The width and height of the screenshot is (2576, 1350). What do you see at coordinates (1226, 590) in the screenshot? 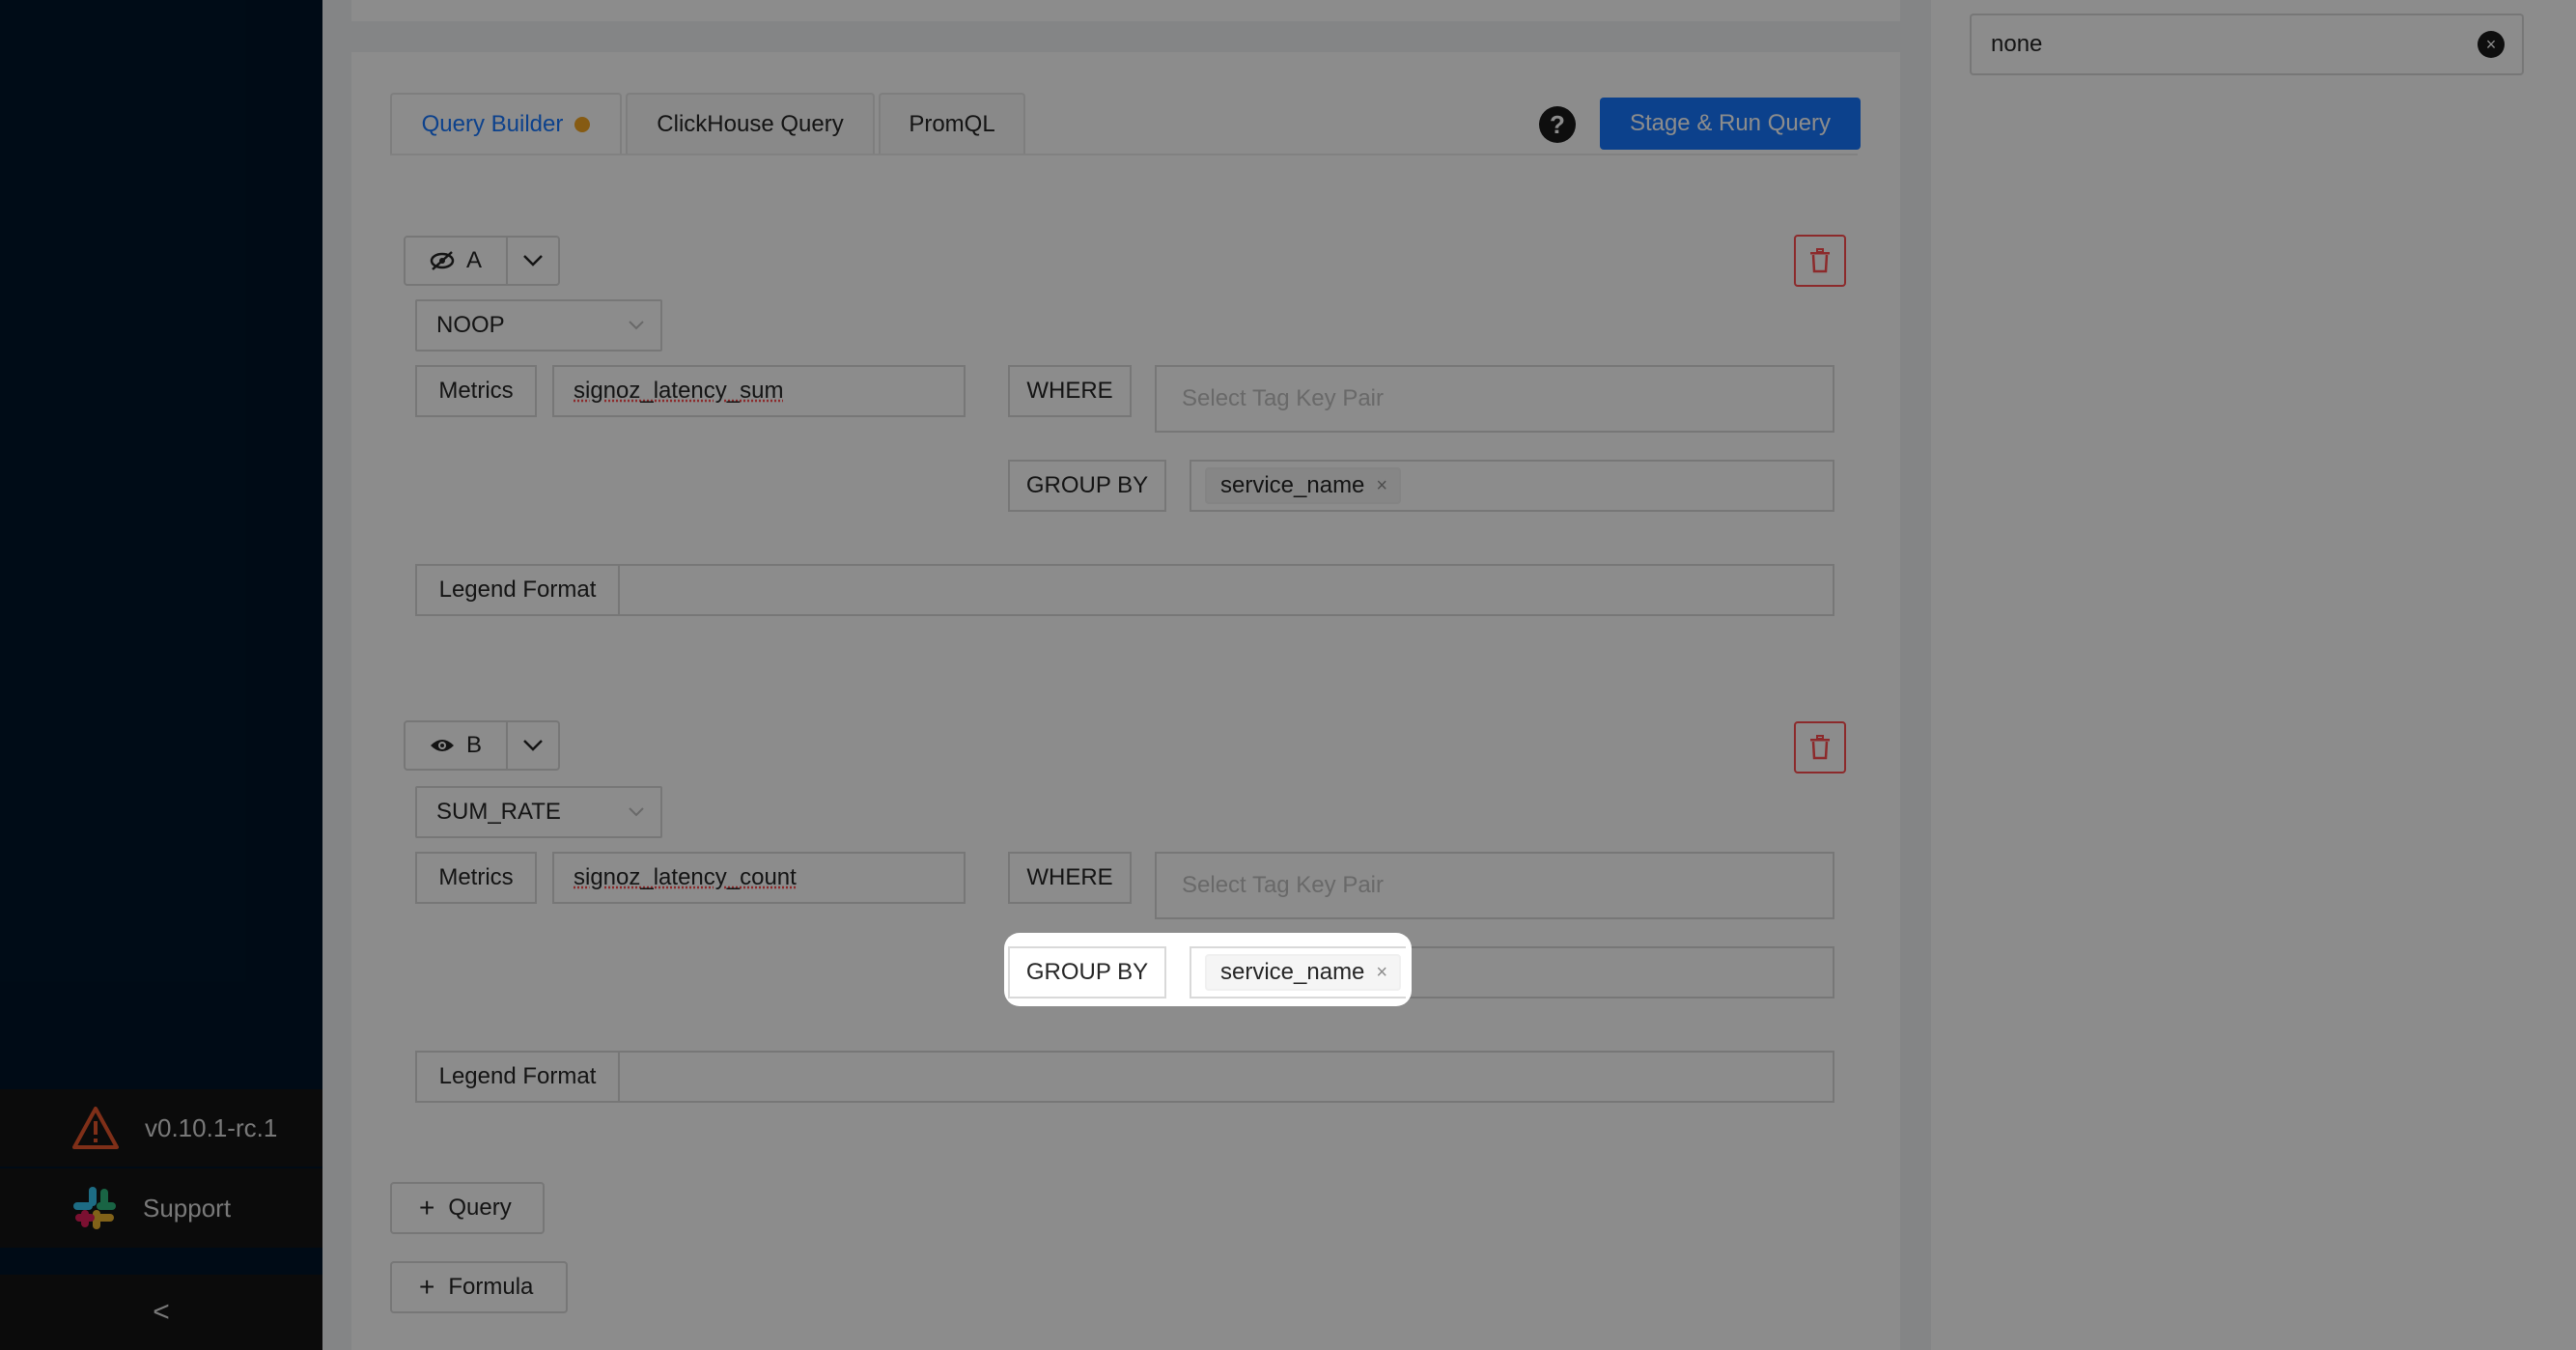
I see `query-a-legend-input` at bounding box center [1226, 590].